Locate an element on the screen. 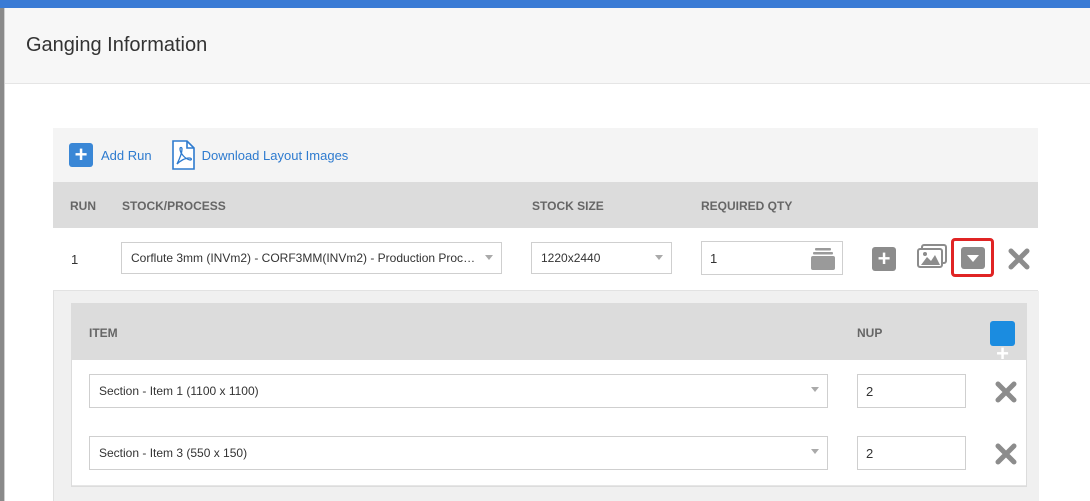  item-row: Section - Item 1 (1100 x 1100) 2 is located at coordinates (549, 392).